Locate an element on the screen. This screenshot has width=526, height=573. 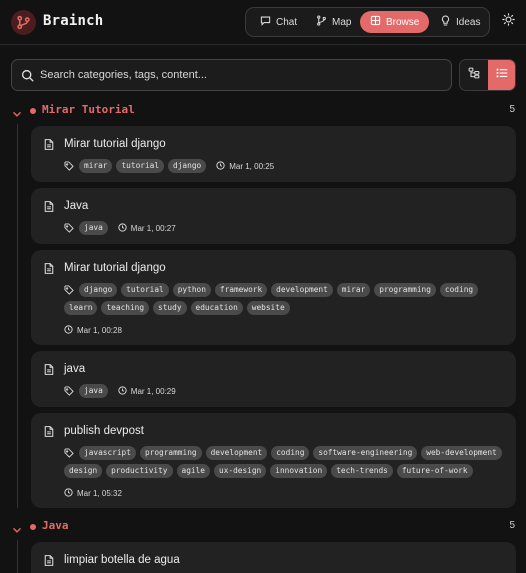
search-icon is located at coordinates (27, 78).